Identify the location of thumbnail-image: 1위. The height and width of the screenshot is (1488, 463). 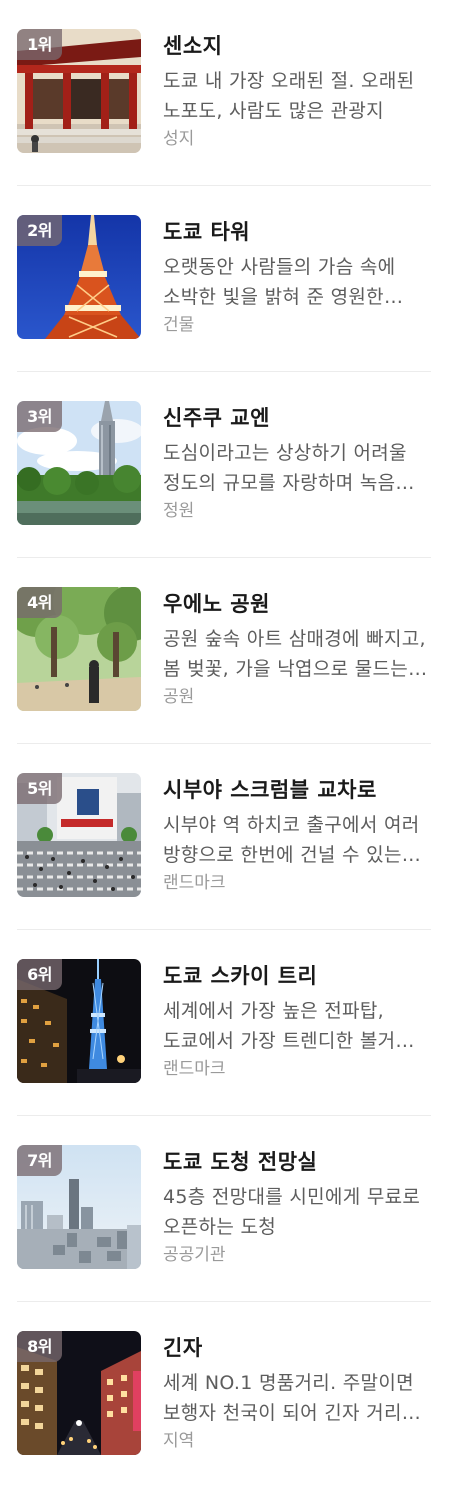
(79, 91).